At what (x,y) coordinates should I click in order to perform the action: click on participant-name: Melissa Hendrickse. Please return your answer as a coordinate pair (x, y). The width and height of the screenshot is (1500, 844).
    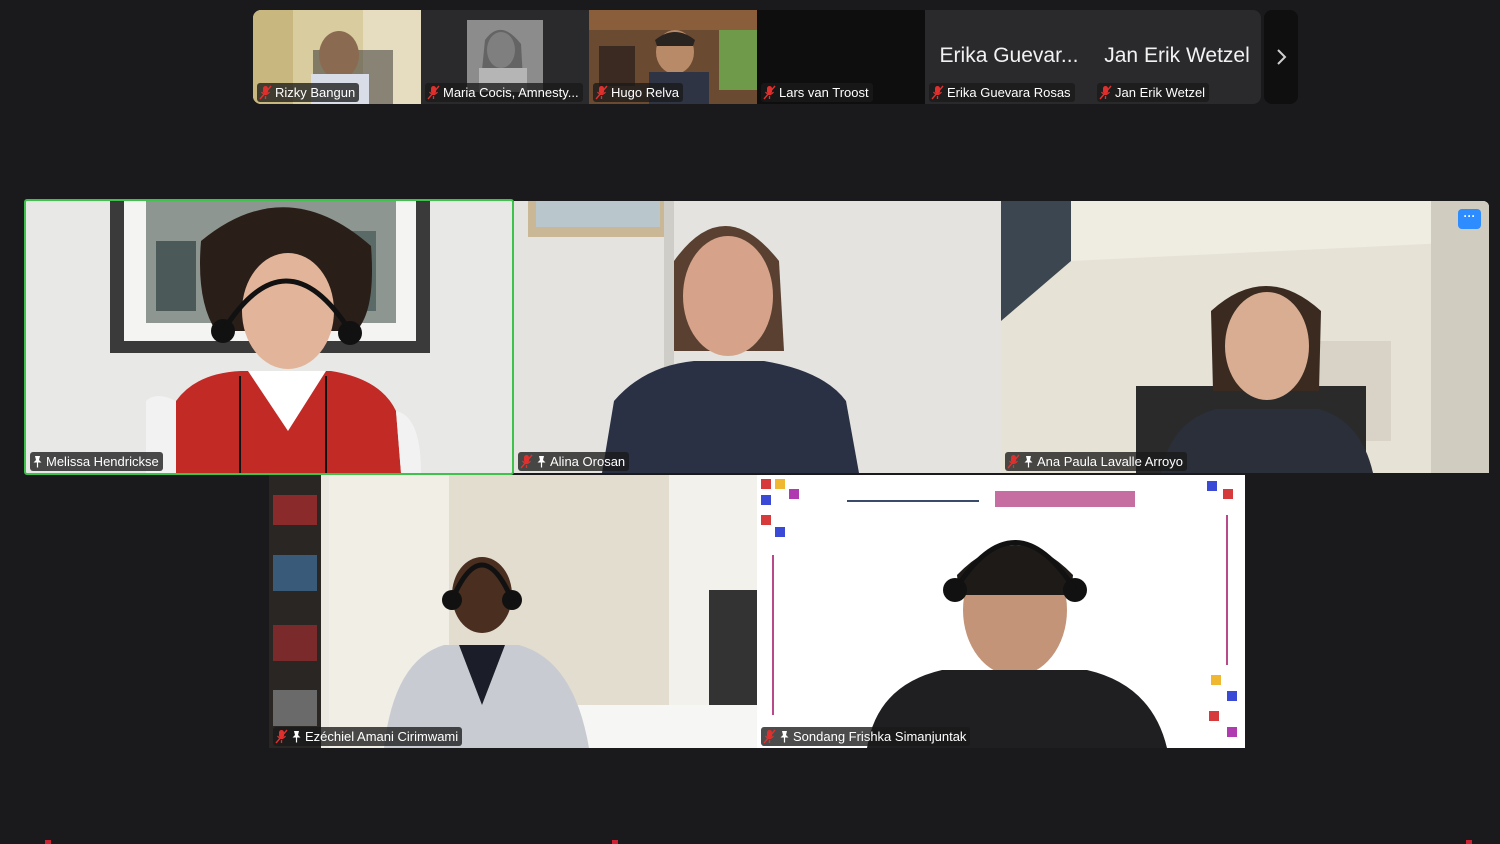
    Looking at the image, I should click on (102, 461).